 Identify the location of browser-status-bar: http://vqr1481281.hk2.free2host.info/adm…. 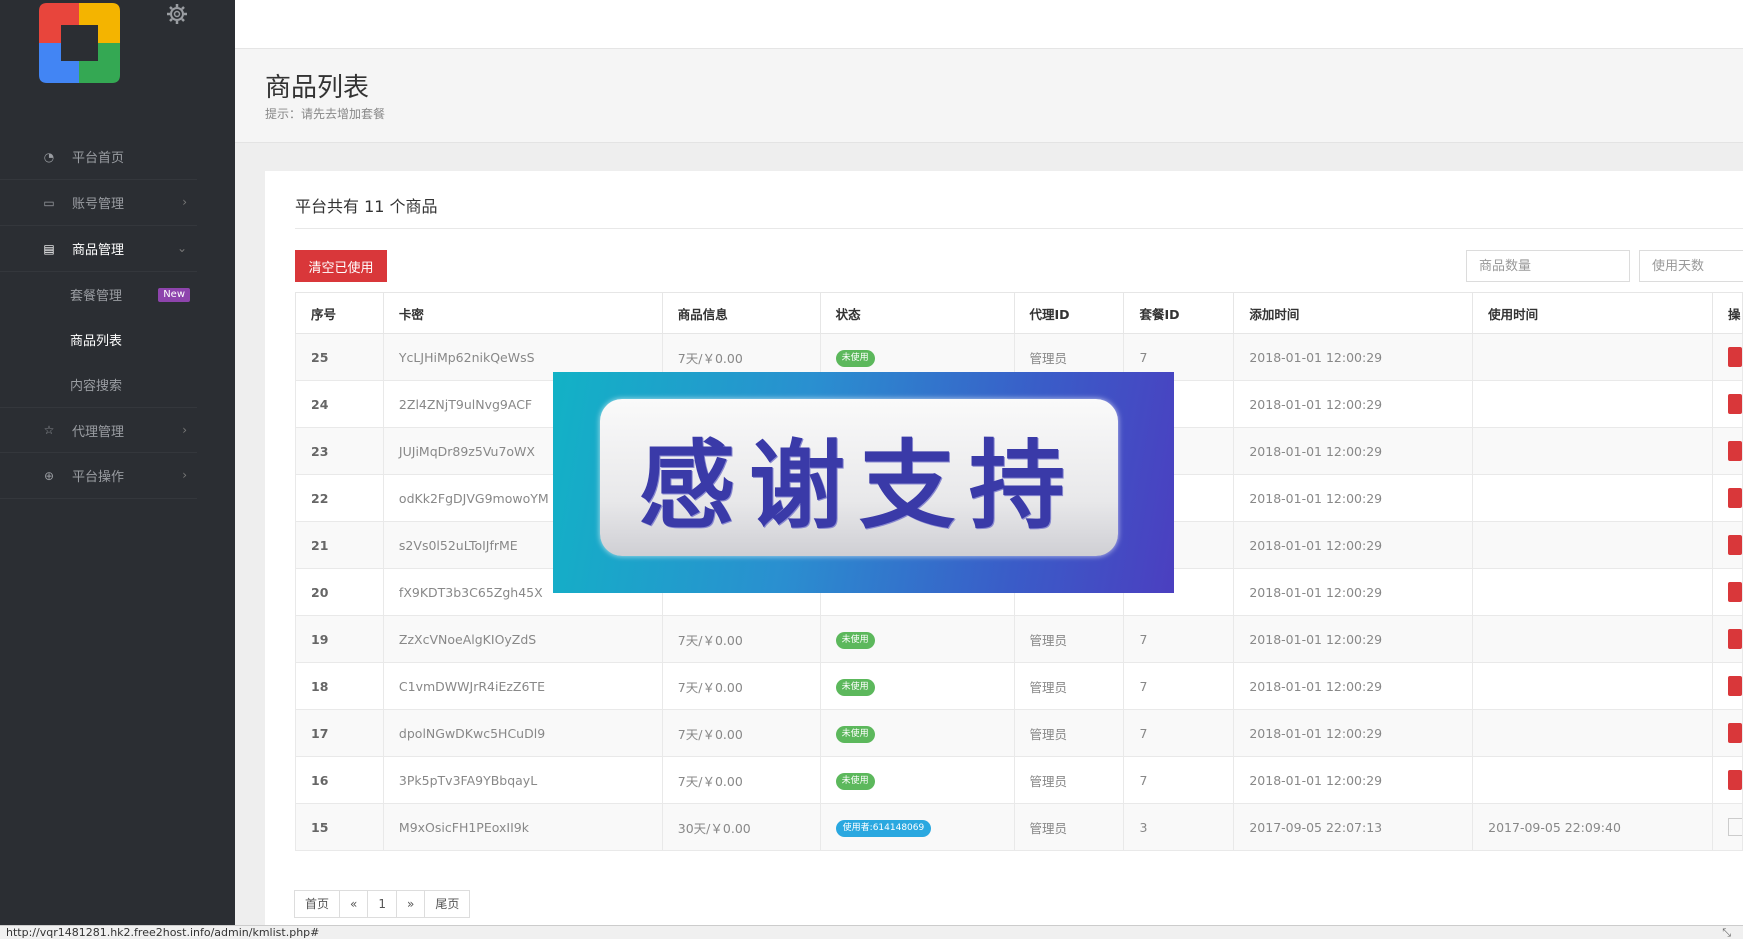
(871, 932).